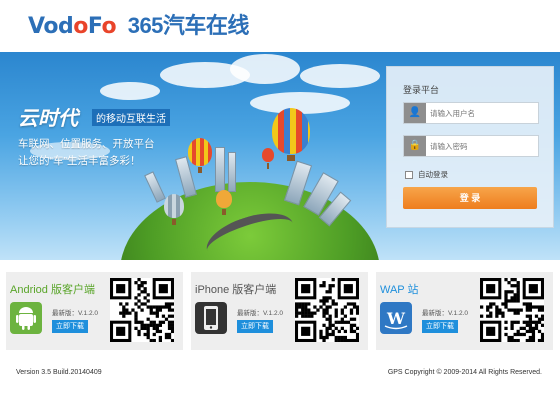 This screenshot has height=420, width=560. I want to click on auto-login-label: 自动登录, so click(433, 174).